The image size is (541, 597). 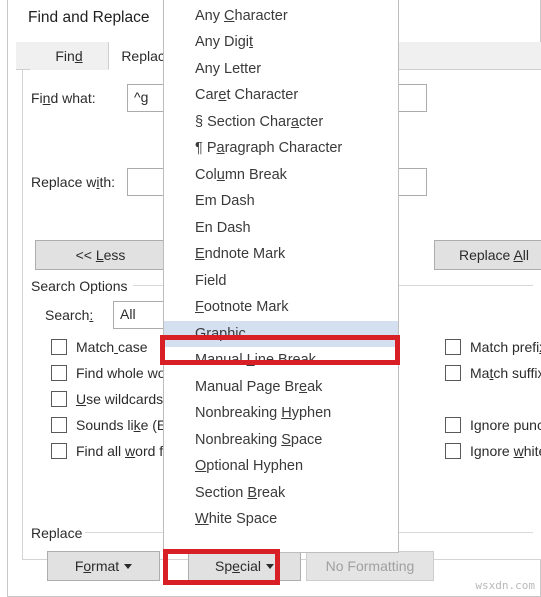 What do you see at coordinates (89, 17) in the screenshot?
I see `dialog-title: Find and Replace` at bounding box center [89, 17].